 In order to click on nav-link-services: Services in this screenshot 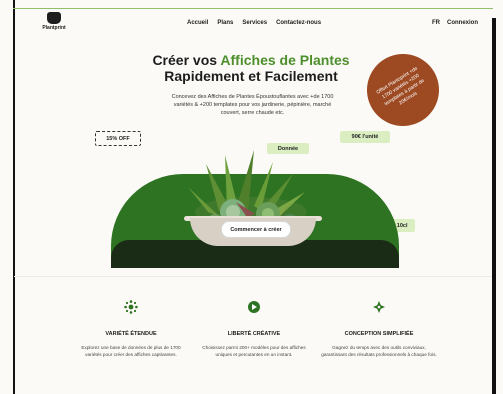, I will do `click(254, 23)`.